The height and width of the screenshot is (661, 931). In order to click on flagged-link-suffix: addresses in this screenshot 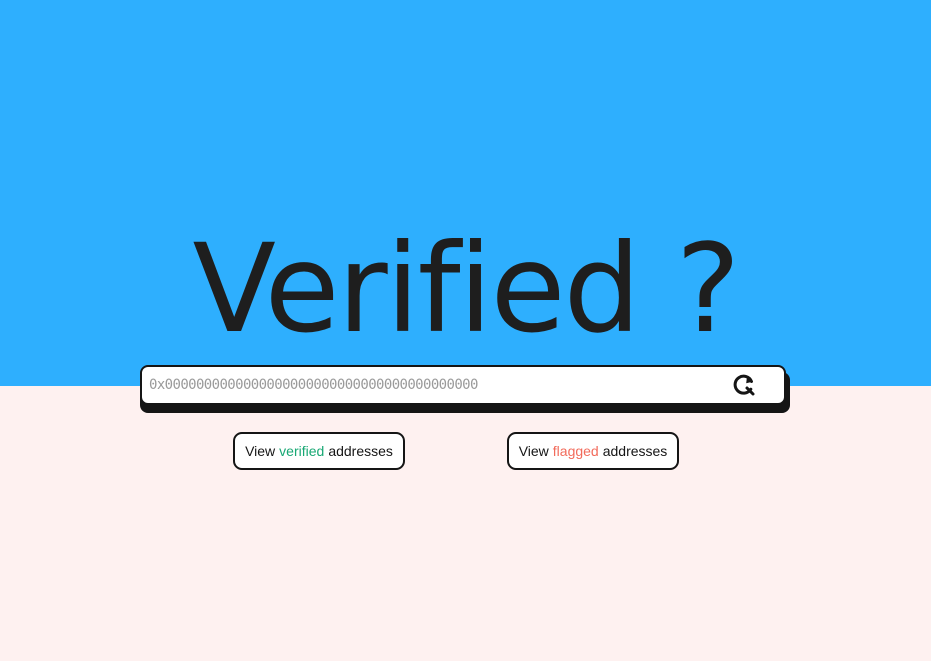, I will do `click(635, 451)`.